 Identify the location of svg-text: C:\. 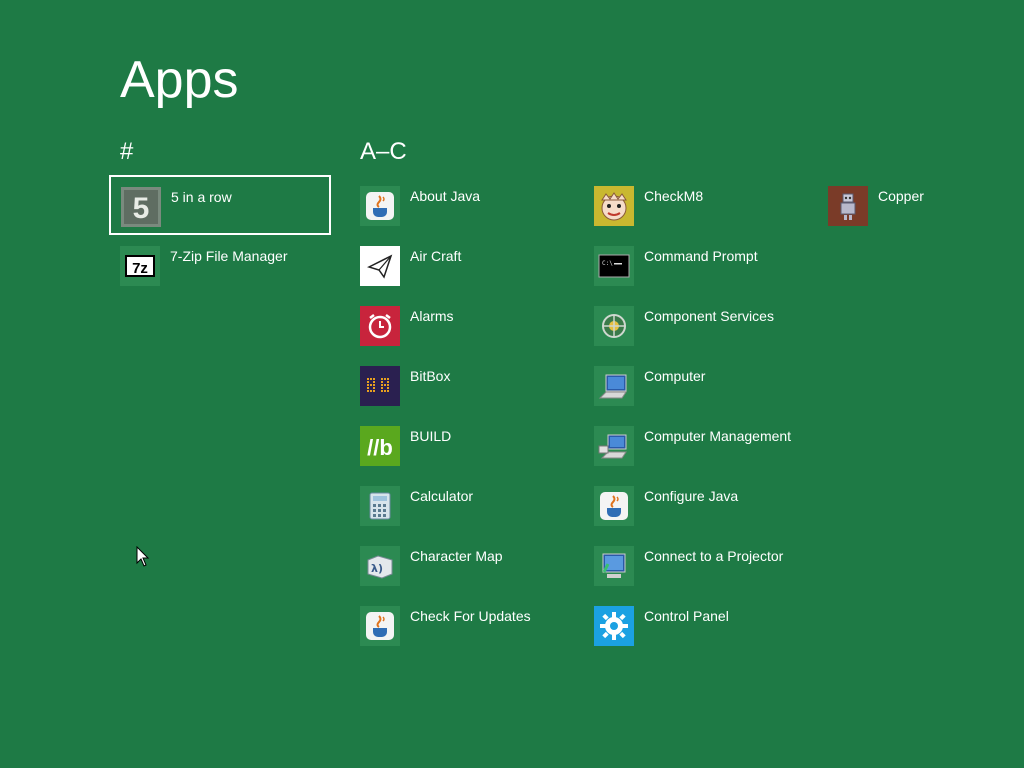
(607, 263).